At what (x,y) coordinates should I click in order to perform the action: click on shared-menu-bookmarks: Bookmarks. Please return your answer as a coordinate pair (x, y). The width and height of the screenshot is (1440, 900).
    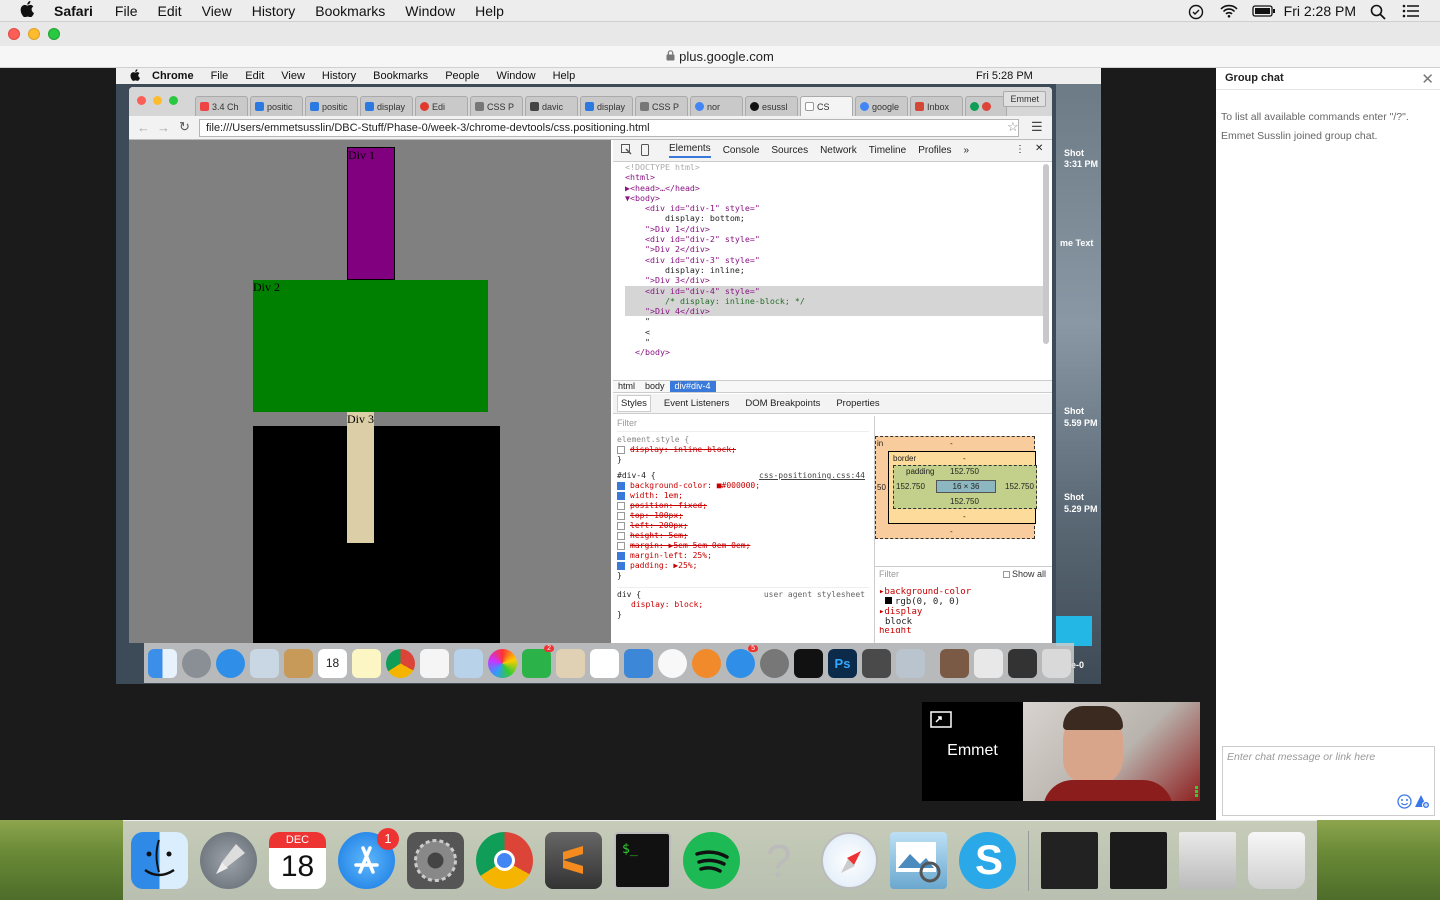
    Looking at the image, I should click on (401, 76).